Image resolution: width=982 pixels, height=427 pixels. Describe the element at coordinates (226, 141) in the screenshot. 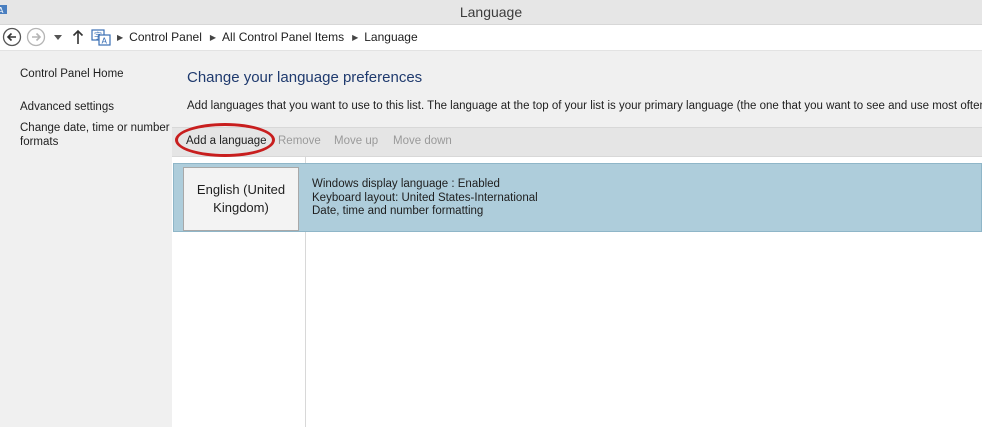

I see `add-language-button: Add a language` at that location.